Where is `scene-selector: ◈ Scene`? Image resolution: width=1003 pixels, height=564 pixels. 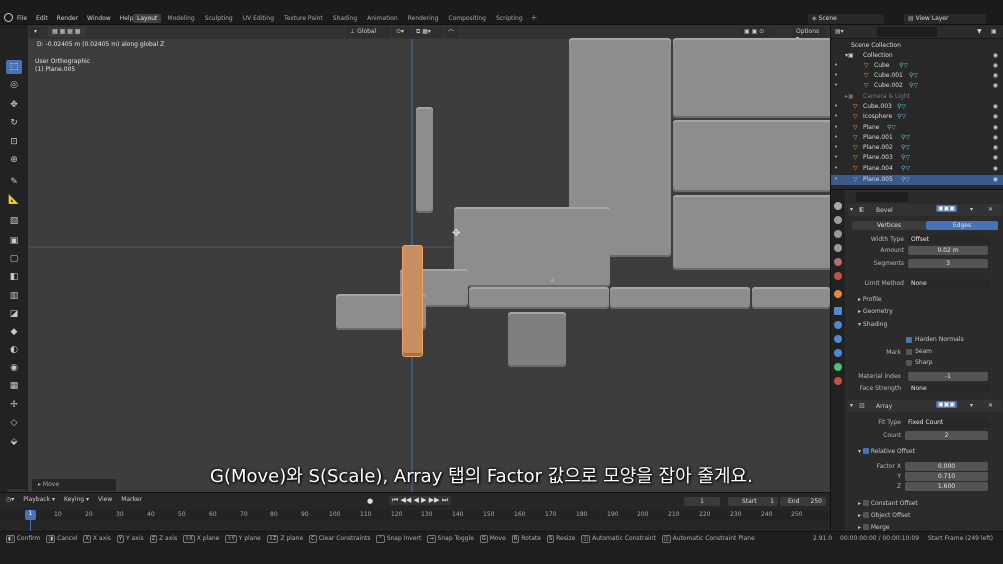
scene-selector: ◈ Scene is located at coordinates (846, 19).